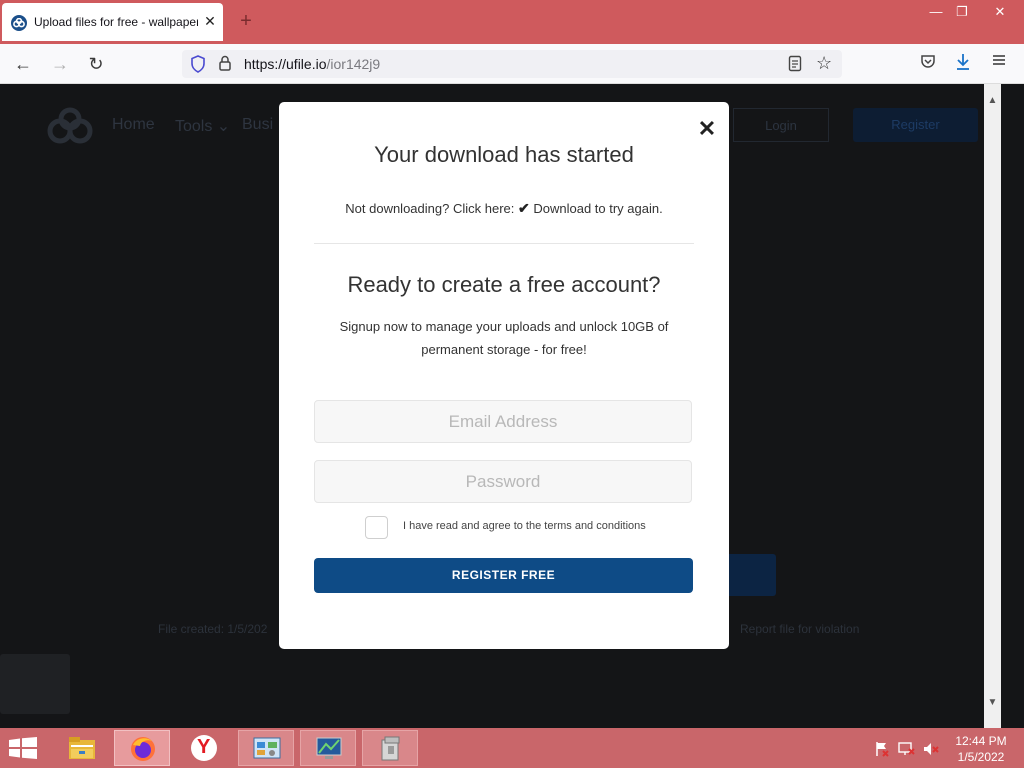 The width and height of the screenshot is (1024, 768). I want to click on checkmark-icon: ✔, so click(524, 208).